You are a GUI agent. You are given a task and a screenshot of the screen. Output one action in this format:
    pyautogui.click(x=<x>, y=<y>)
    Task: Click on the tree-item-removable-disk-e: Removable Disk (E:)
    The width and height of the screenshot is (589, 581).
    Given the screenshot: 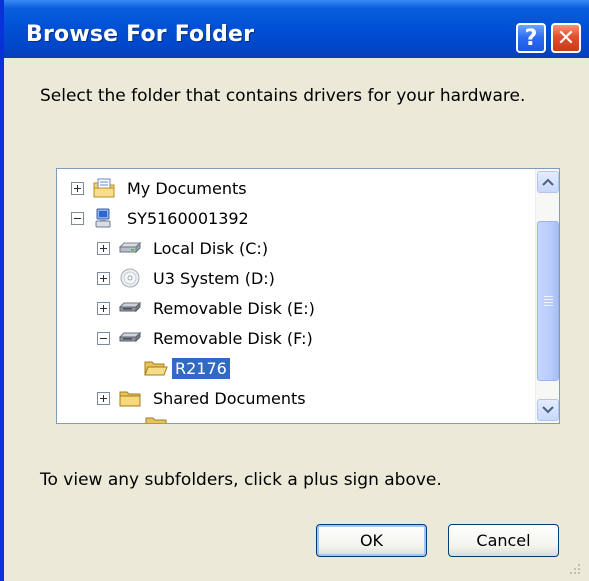 What is the action you would take?
    pyautogui.click(x=207, y=308)
    